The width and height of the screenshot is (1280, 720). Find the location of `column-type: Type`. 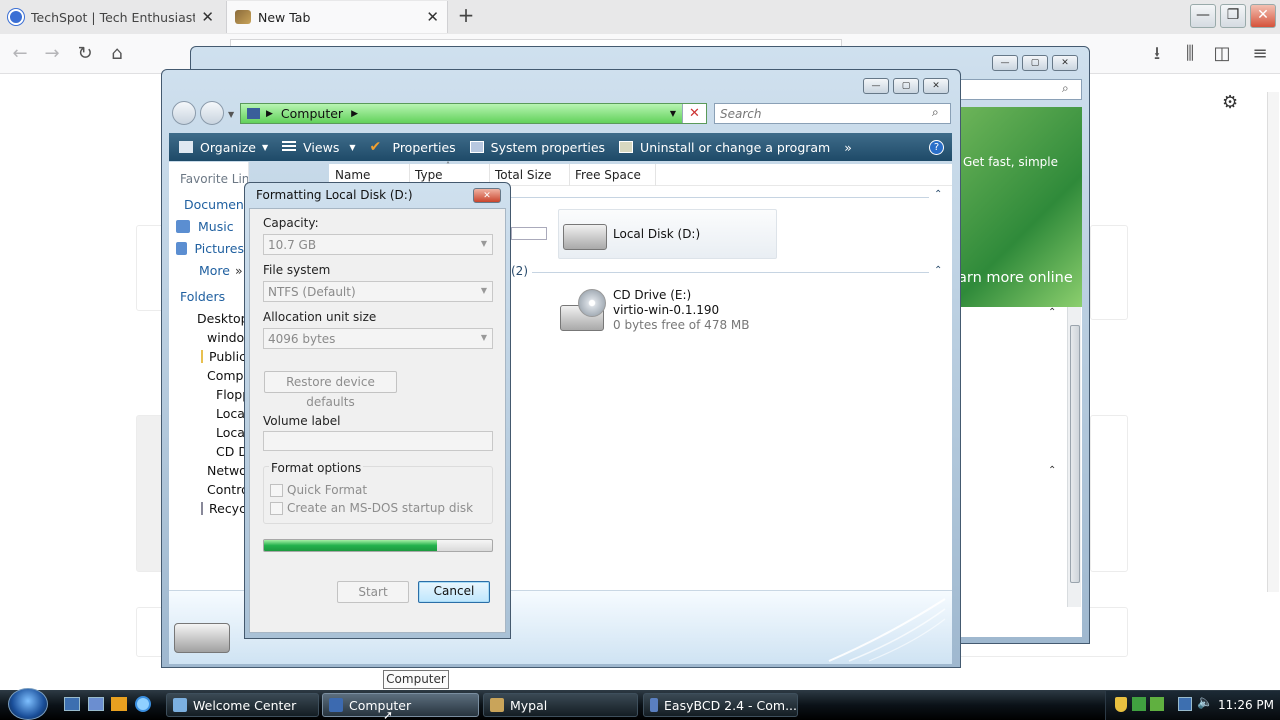

column-type: Type is located at coordinates (429, 175).